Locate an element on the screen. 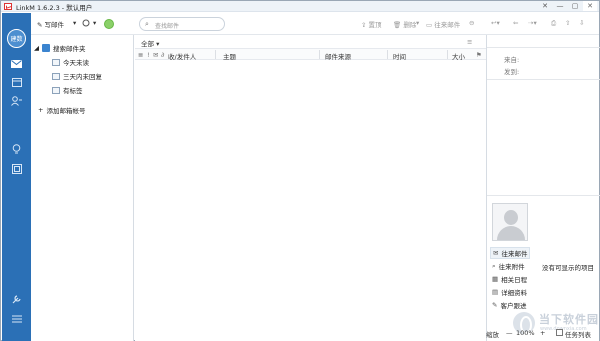  watermark-title: 当下软件园 is located at coordinates (569, 319).